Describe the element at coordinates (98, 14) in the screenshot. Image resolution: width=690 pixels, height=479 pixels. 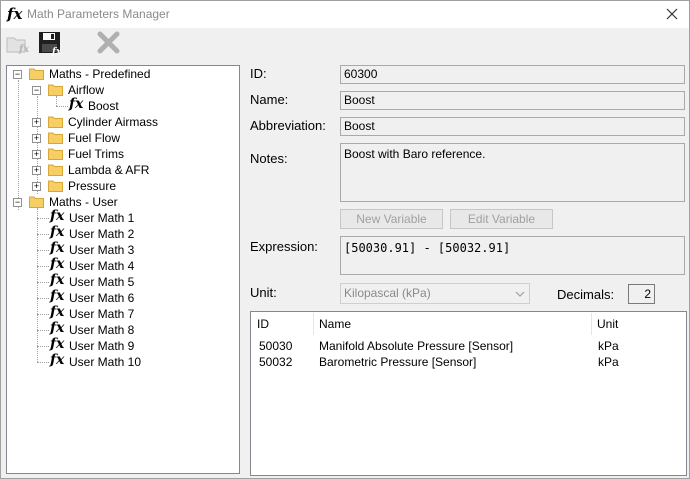
I see `window-title: Math Parameters Manager` at that location.